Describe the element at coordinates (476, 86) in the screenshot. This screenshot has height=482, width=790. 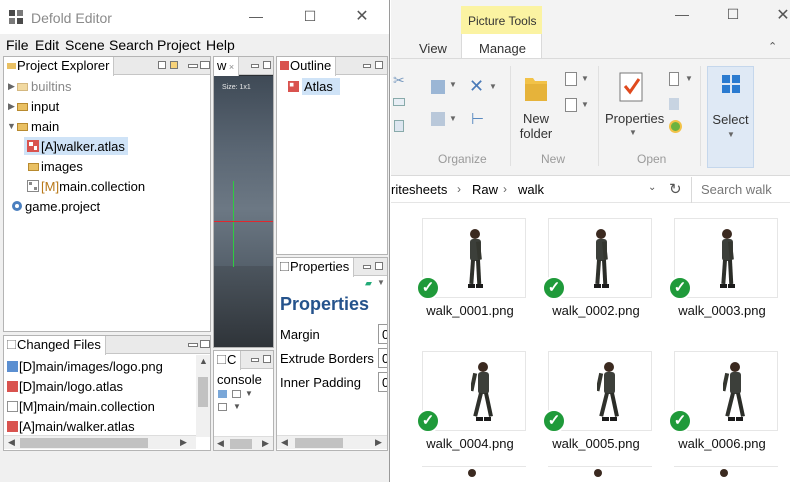
I see `delete-icon: ✕` at that location.